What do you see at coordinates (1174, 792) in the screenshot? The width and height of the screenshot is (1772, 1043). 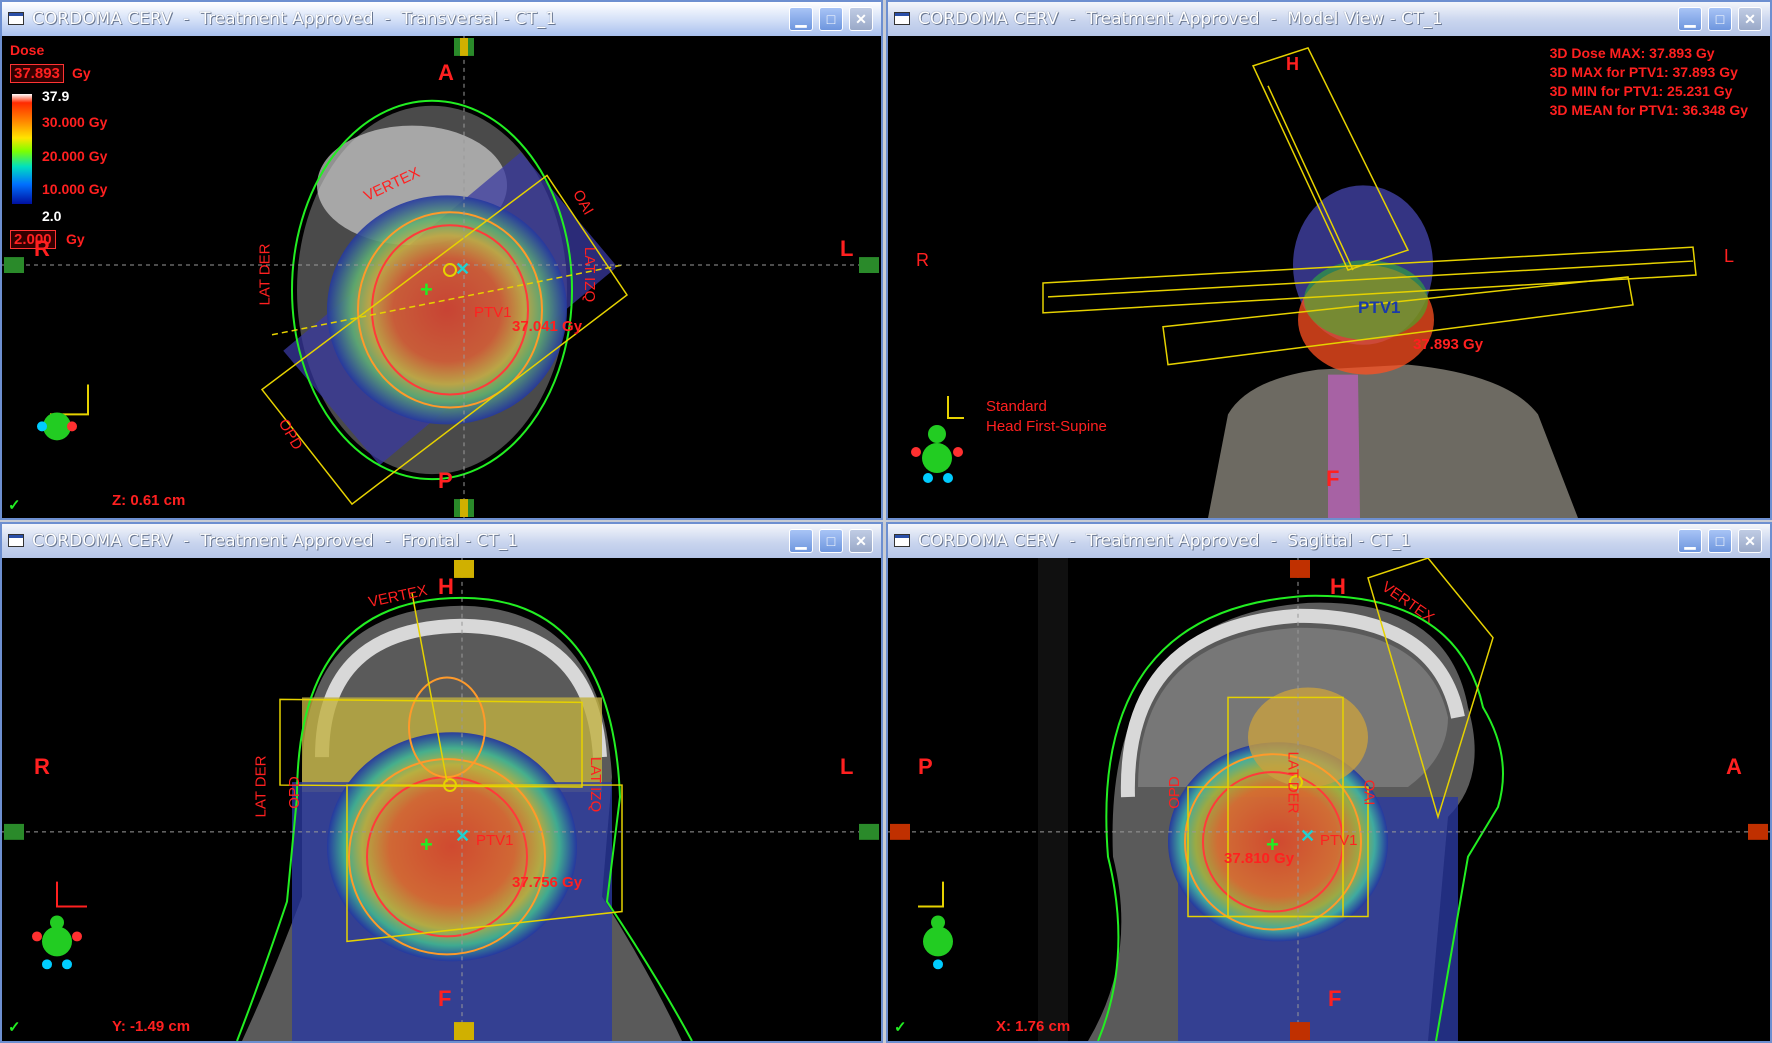 I see `beam-label-opd: OPD` at bounding box center [1174, 792].